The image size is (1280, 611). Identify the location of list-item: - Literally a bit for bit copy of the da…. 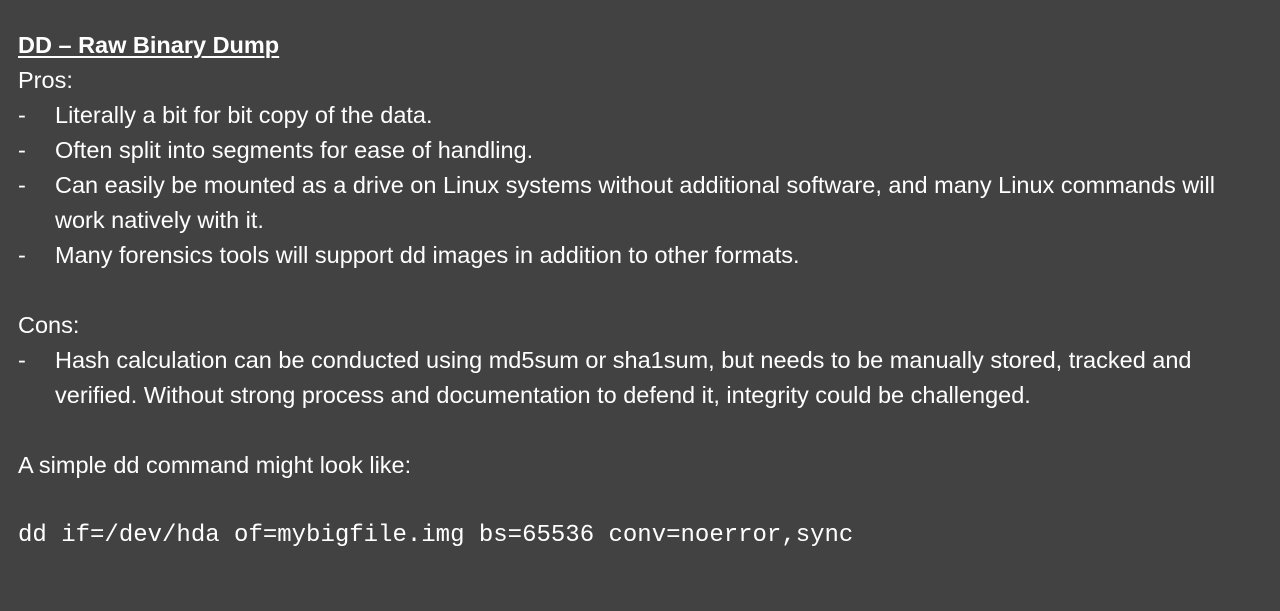
(629, 115).